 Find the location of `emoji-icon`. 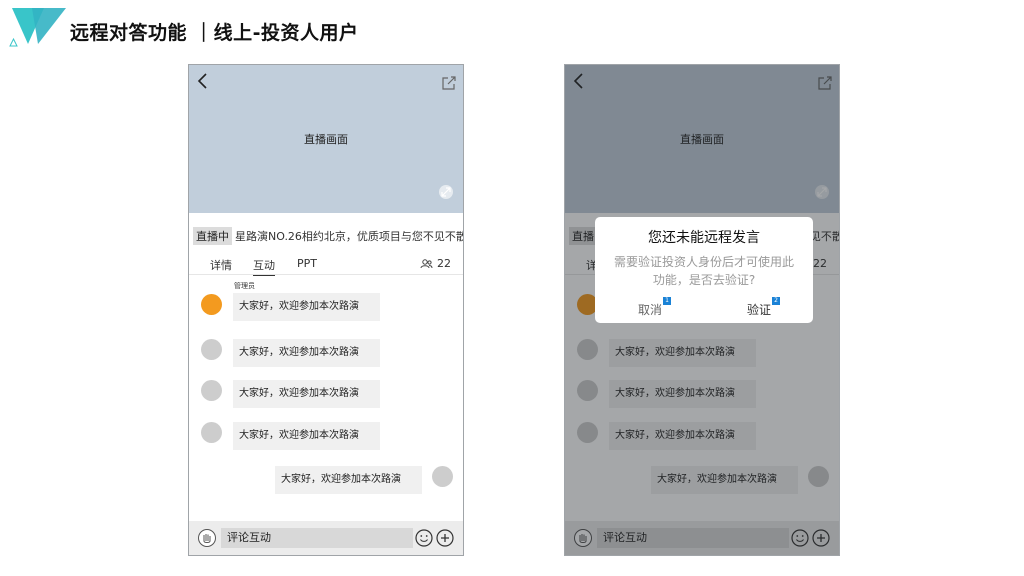

emoji-icon is located at coordinates (424, 538).